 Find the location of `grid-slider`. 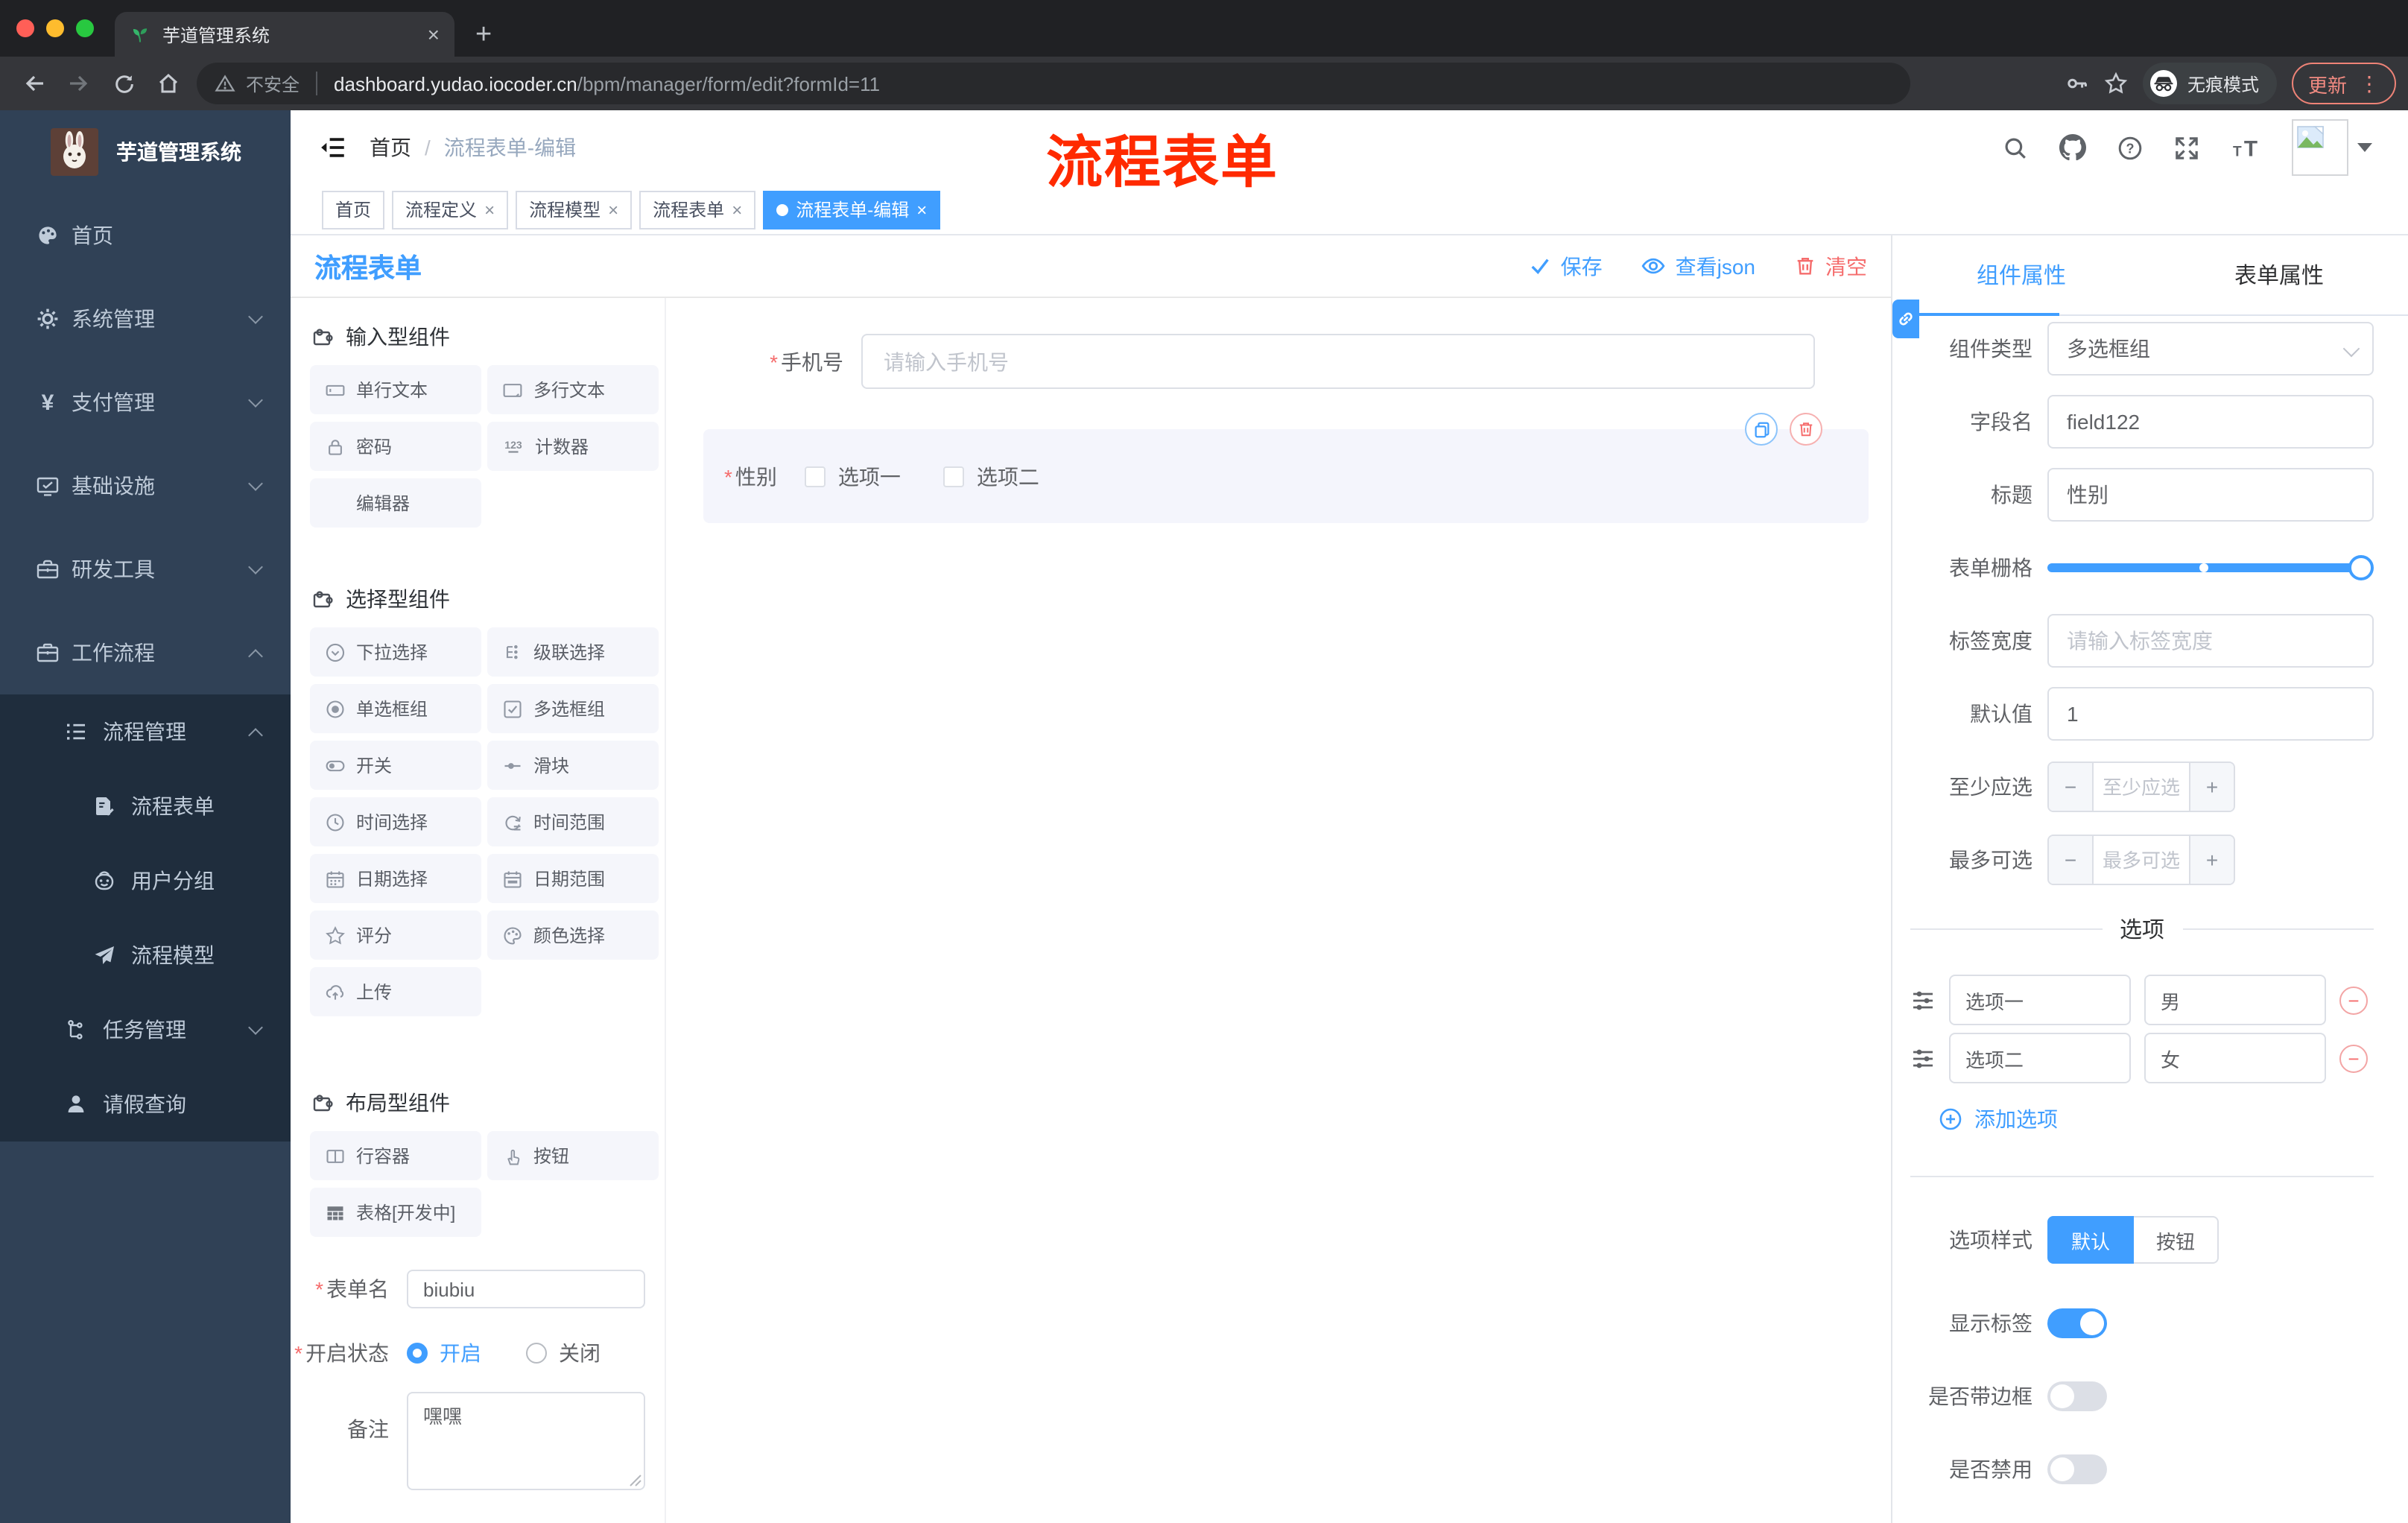

grid-slider is located at coordinates (2210, 568).